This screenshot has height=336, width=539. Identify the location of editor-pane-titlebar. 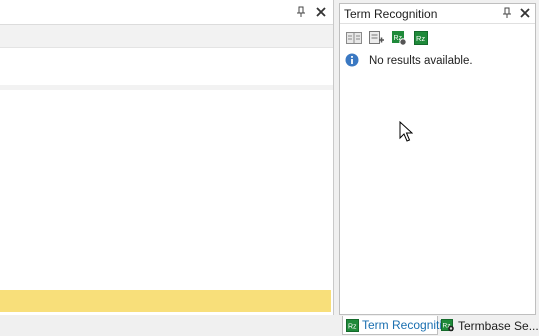
(166, 12).